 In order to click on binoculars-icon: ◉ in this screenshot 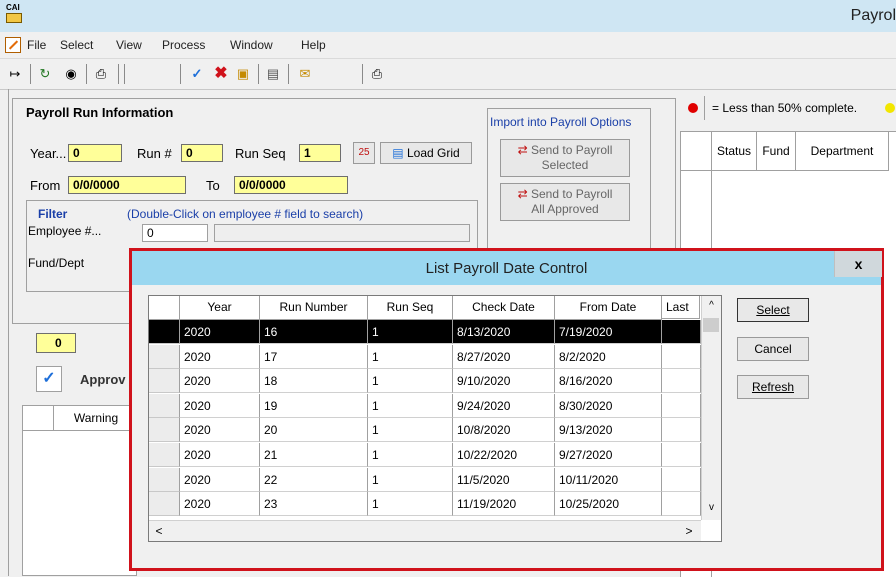, I will do `click(71, 74)`.